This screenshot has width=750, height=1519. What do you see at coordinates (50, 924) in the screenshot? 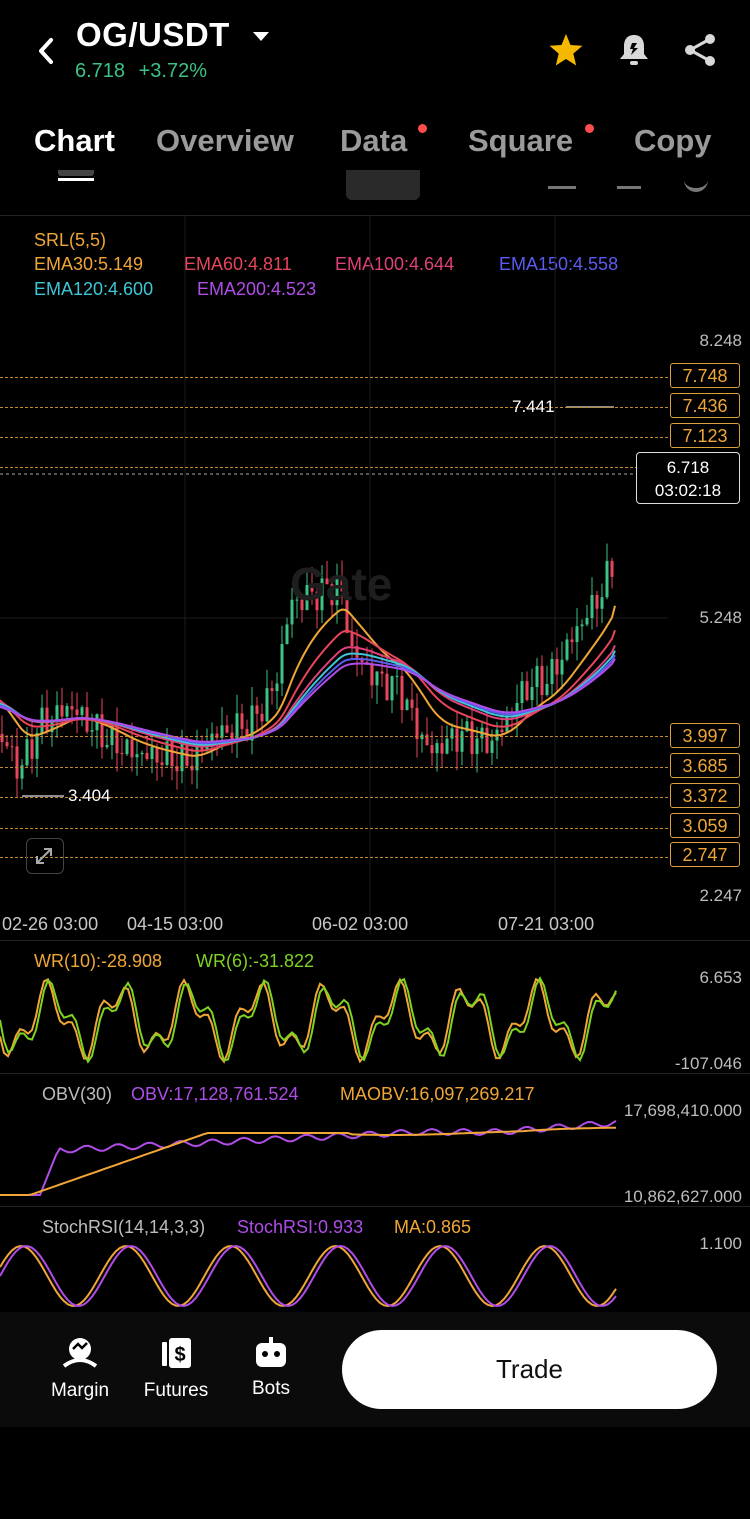
I see `x-label: 02-26 03:00` at bounding box center [50, 924].